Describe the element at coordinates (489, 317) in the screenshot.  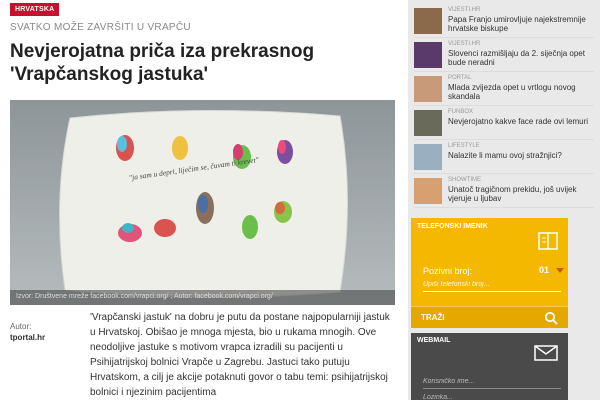
I see `phonebook-search-button: TRAŽI` at that location.